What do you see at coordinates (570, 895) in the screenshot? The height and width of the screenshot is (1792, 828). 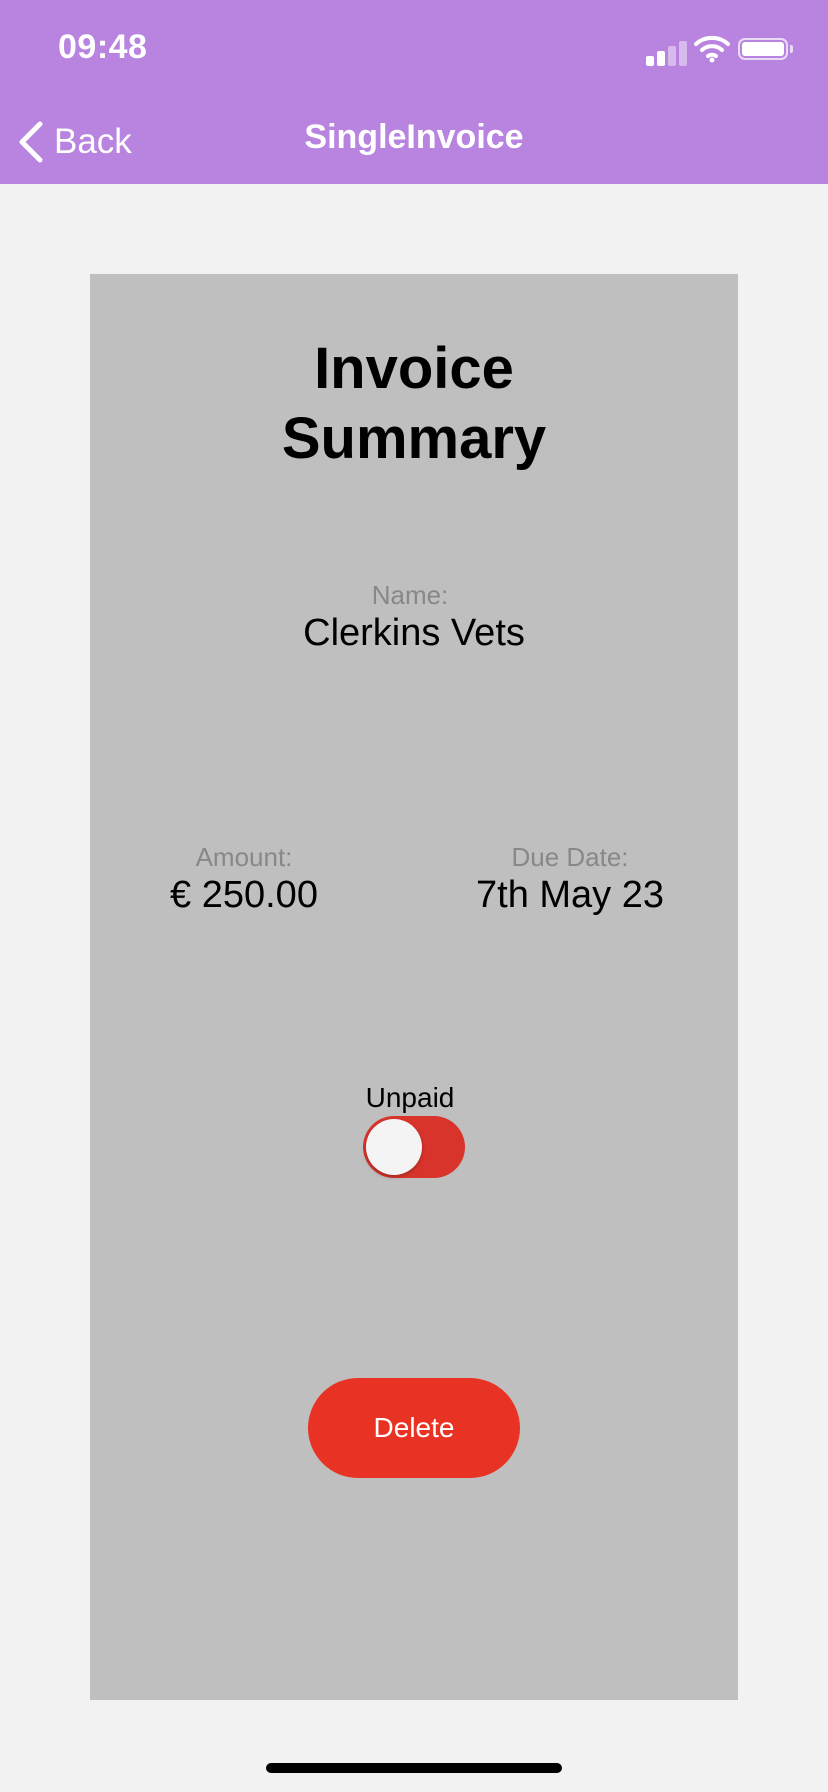 I see `due-date-value: 7th May 23` at bounding box center [570, 895].